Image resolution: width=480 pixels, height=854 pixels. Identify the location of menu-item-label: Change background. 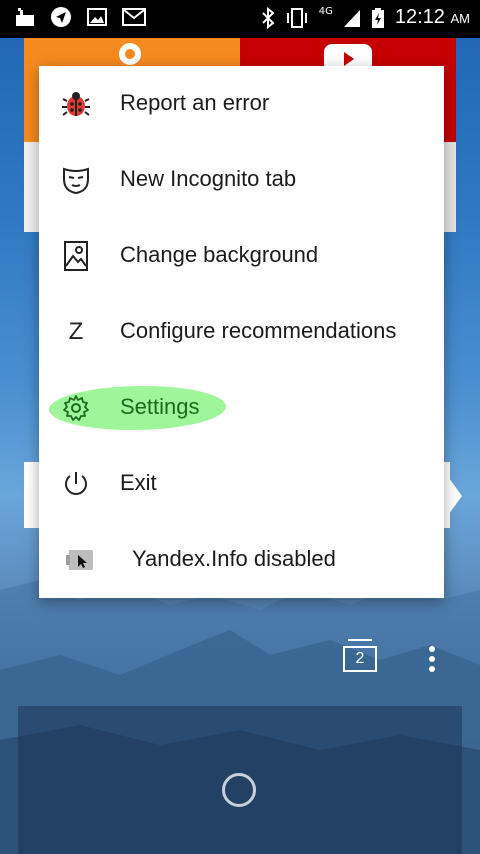
(219, 254).